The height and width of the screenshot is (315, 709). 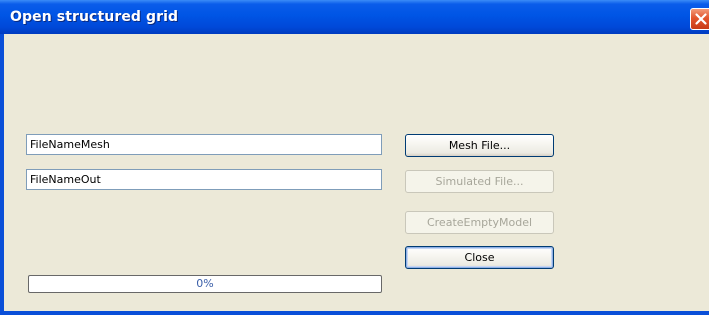 I want to click on progress-label: 0%, so click(x=205, y=283).